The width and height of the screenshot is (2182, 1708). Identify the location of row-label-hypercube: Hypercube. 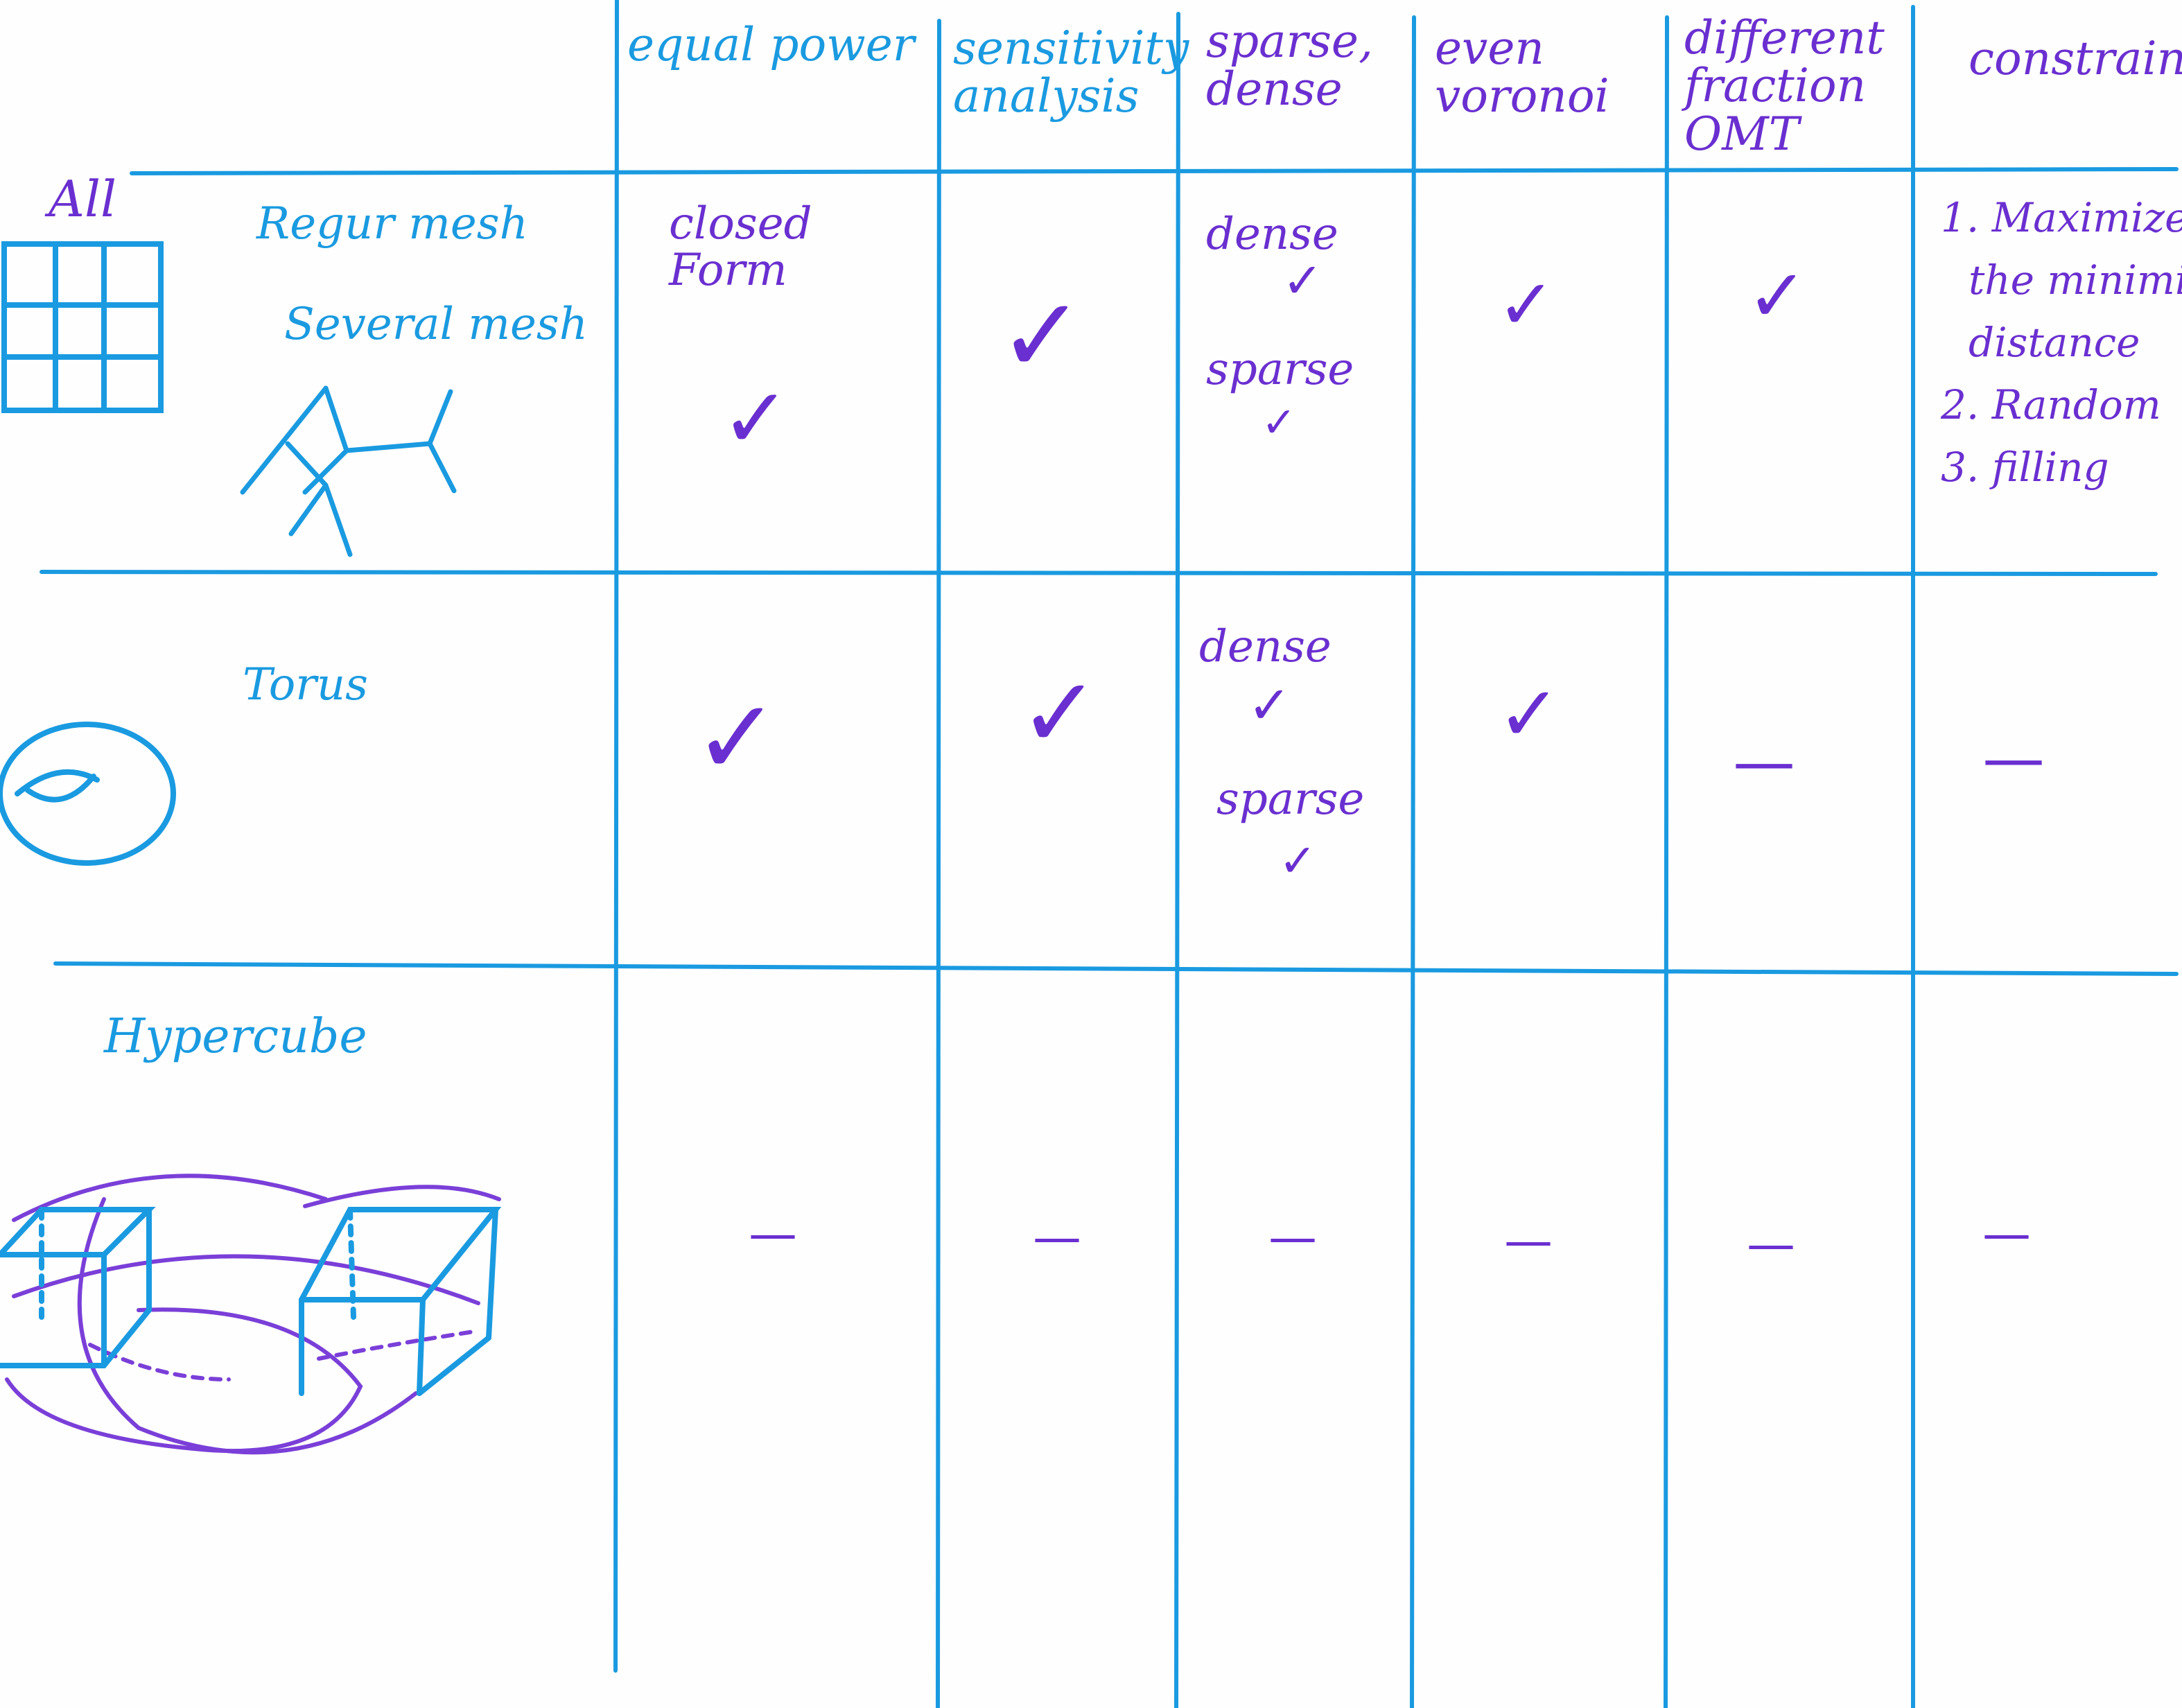
(235, 1037).